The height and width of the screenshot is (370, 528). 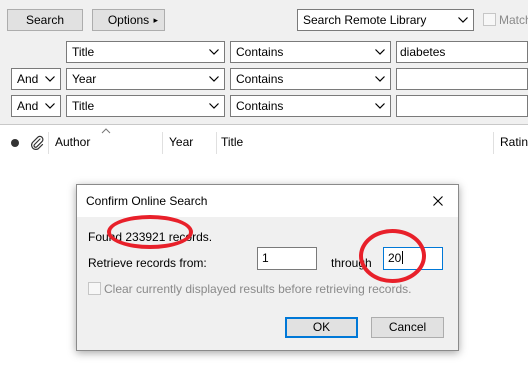 I want to click on dialog-titlebar: Confirm Online Search, so click(x=267, y=201).